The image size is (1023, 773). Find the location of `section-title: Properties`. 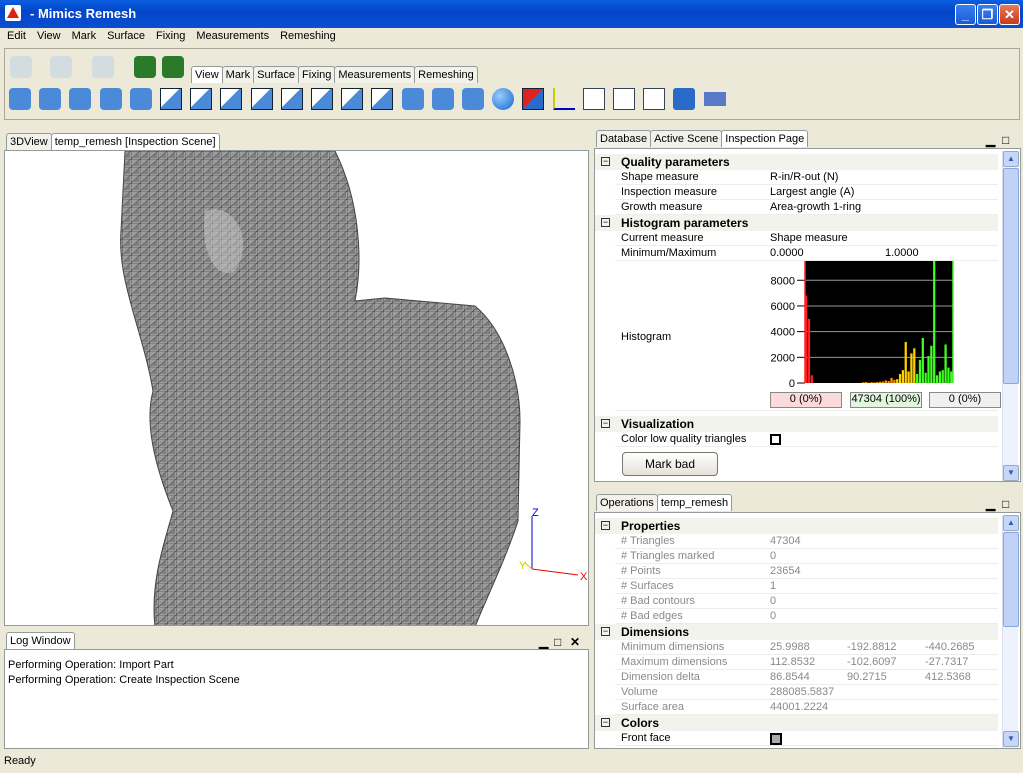

section-title: Properties is located at coordinates (651, 526).